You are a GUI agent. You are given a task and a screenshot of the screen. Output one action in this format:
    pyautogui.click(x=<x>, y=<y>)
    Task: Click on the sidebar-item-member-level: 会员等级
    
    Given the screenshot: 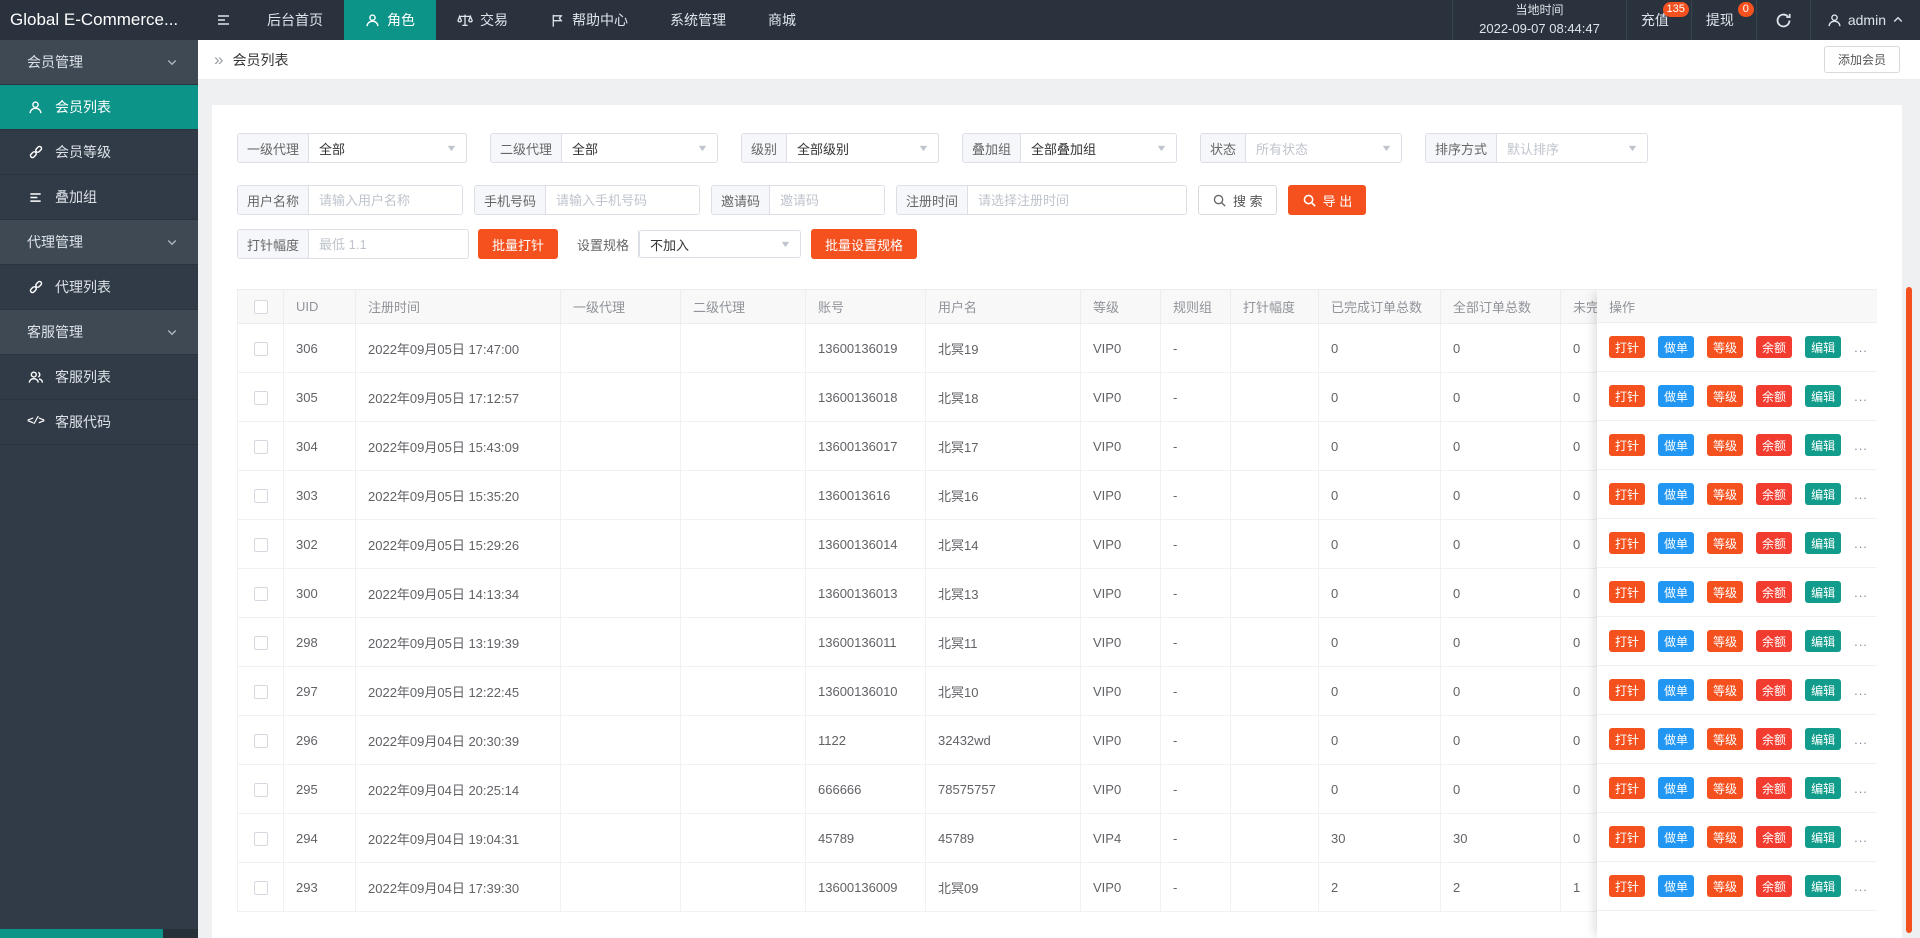 What is the action you would take?
    pyautogui.click(x=99, y=152)
    